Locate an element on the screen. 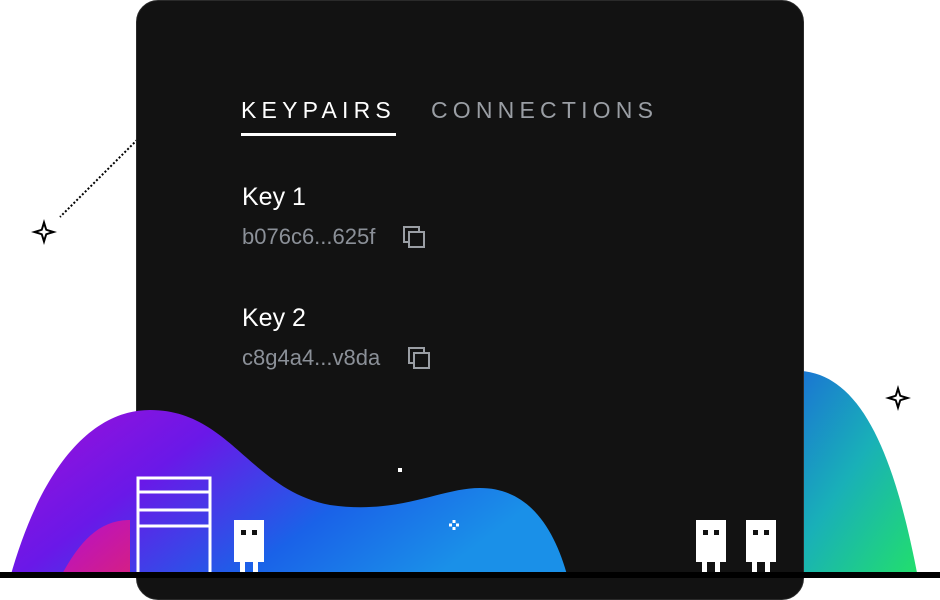 The image size is (940, 600). keypair-hash: b076c6...625f is located at coordinates (309, 236).